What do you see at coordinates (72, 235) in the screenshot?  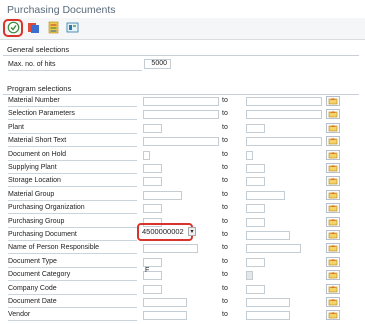 I see `field-label: Purchasing Document` at bounding box center [72, 235].